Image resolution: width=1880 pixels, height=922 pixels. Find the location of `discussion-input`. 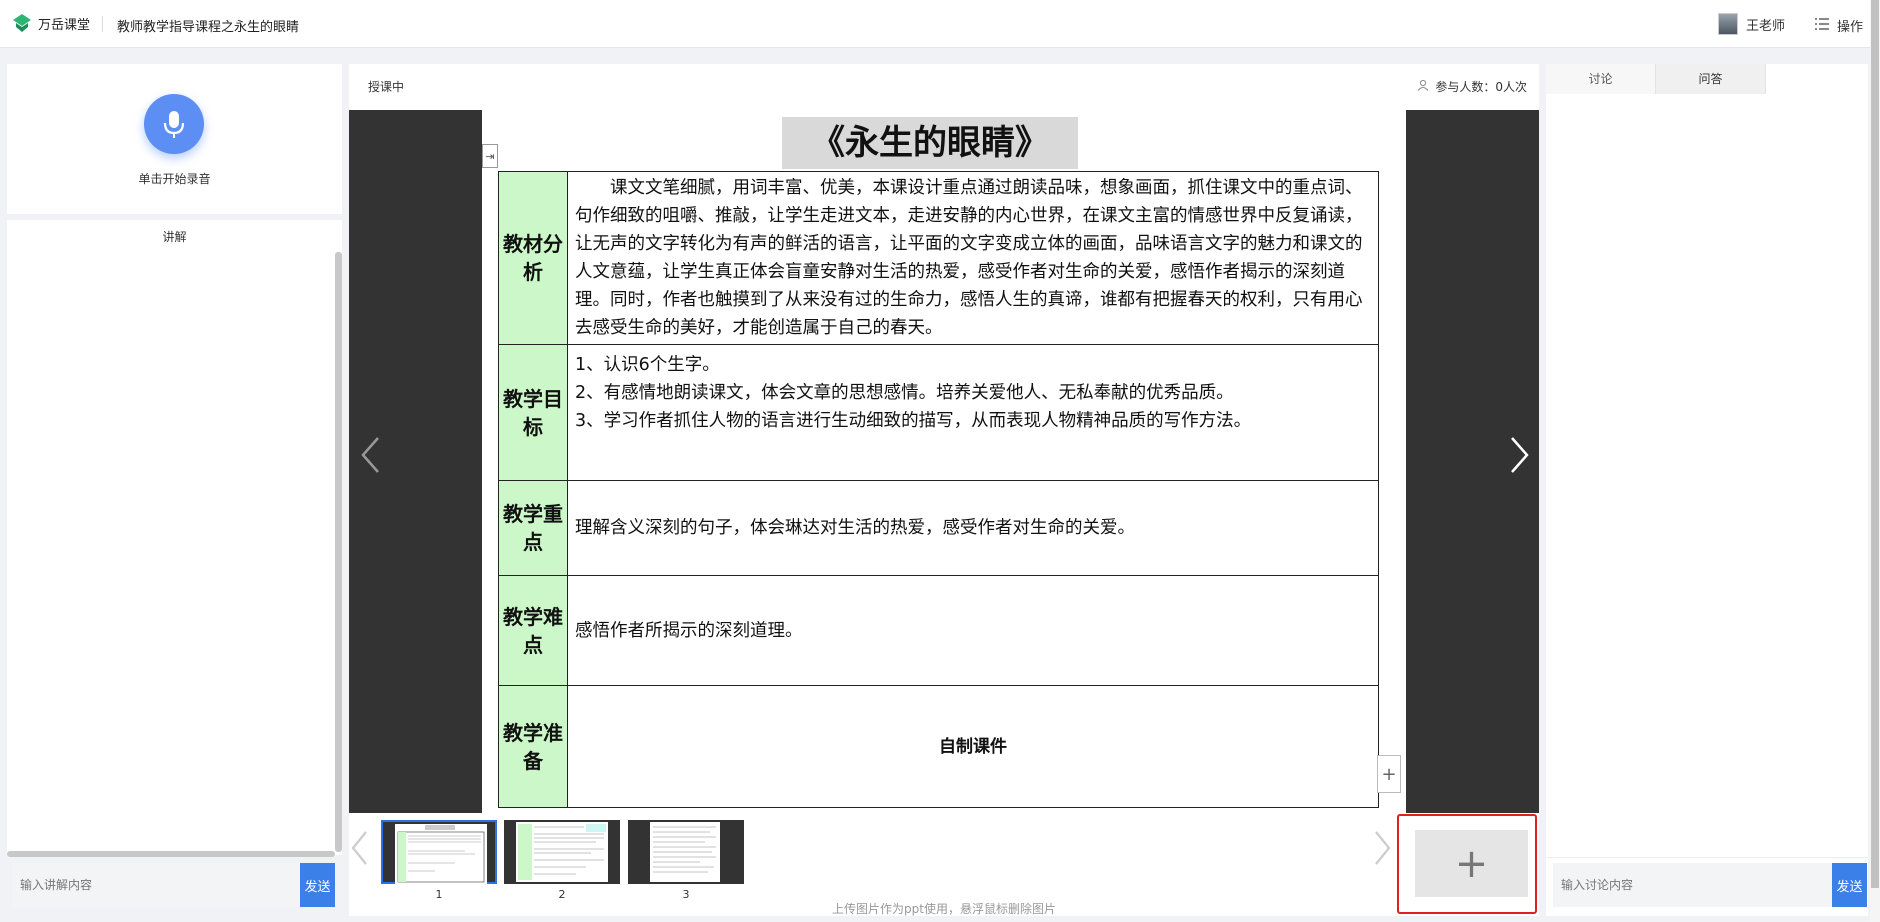

discussion-input is located at coordinates (1695, 885).